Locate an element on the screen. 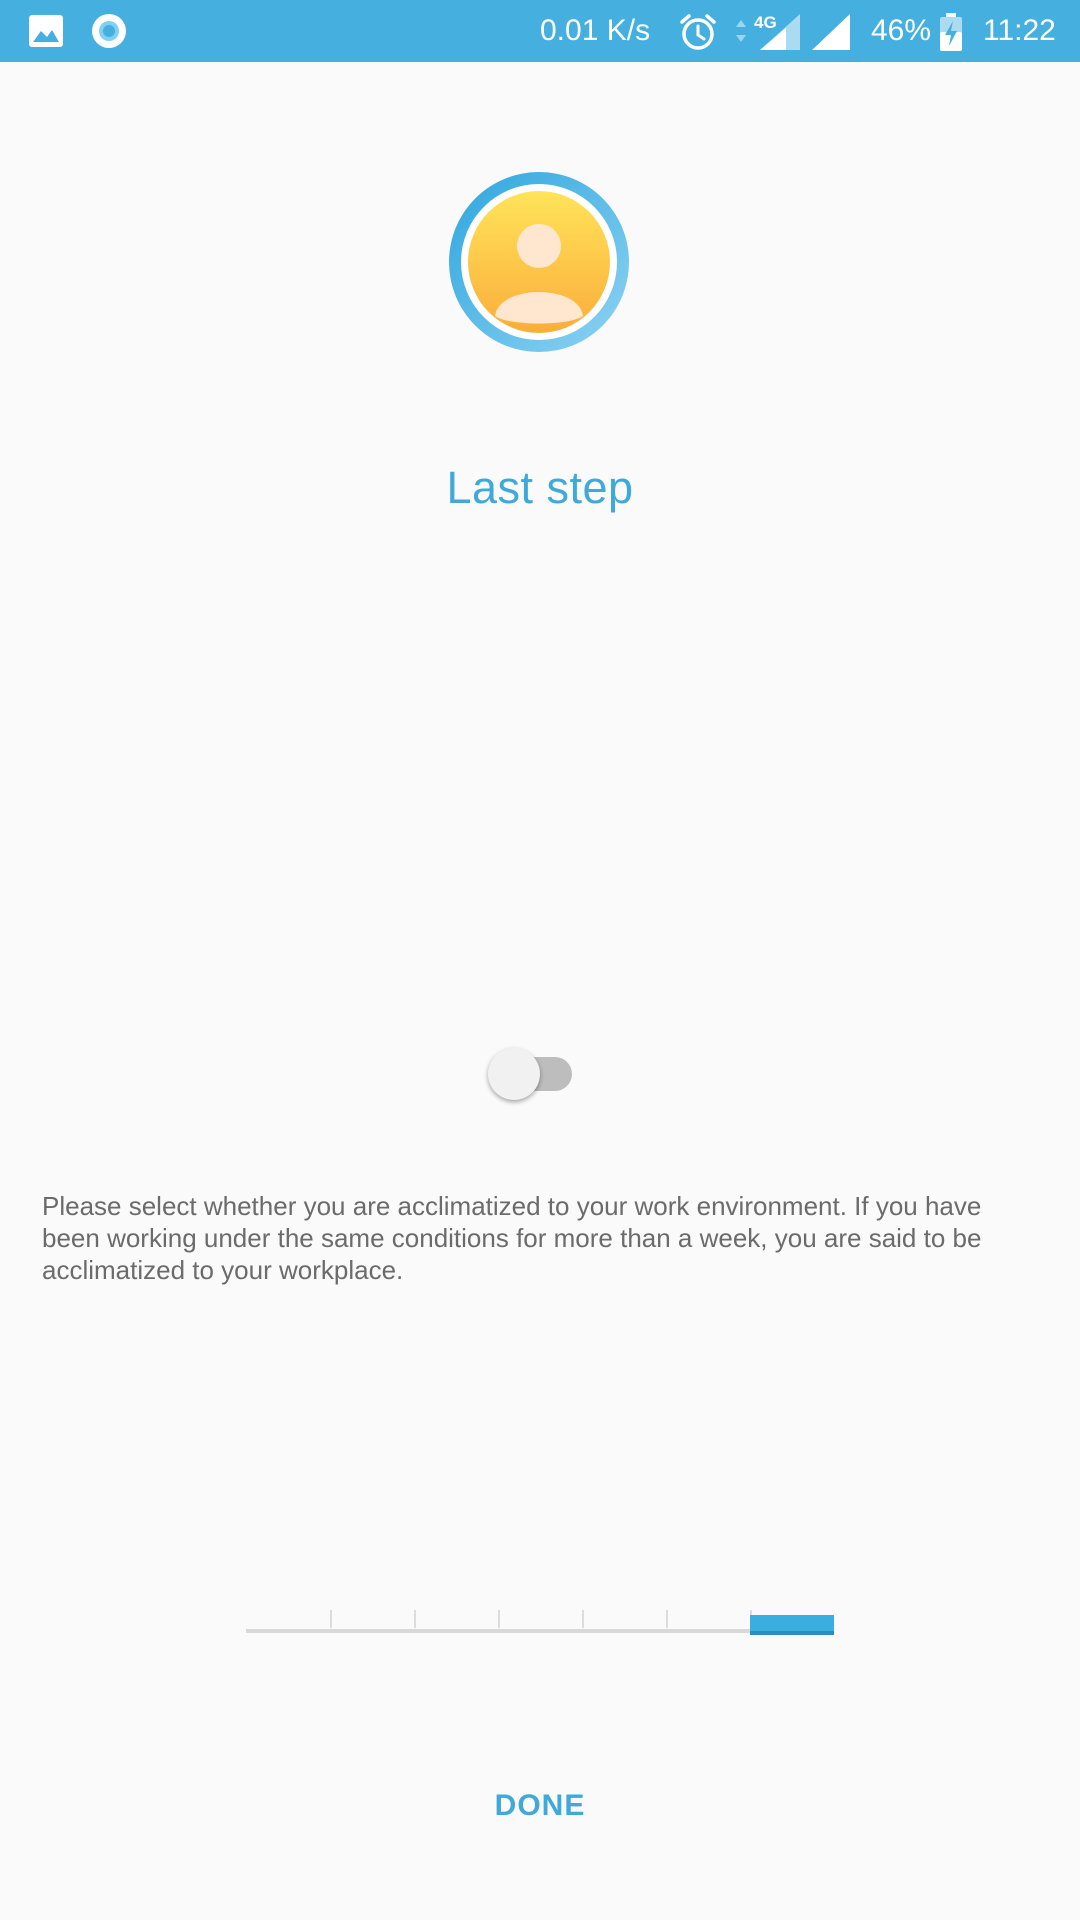 The image size is (1080, 1920). toggle-thumb is located at coordinates (514, 1074).